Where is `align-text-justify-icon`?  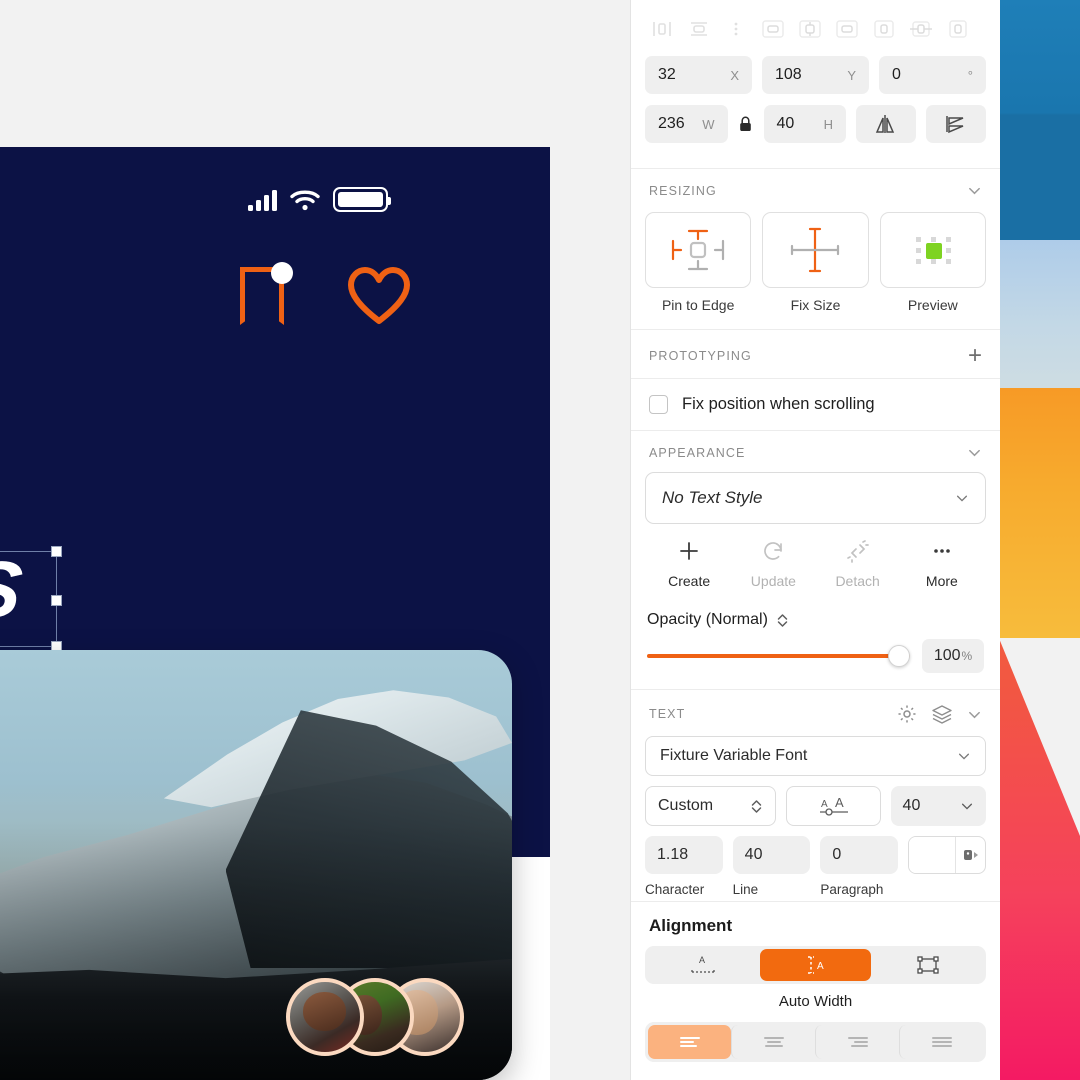 align-text-justify-icon is located at coordinates (941, 1042).